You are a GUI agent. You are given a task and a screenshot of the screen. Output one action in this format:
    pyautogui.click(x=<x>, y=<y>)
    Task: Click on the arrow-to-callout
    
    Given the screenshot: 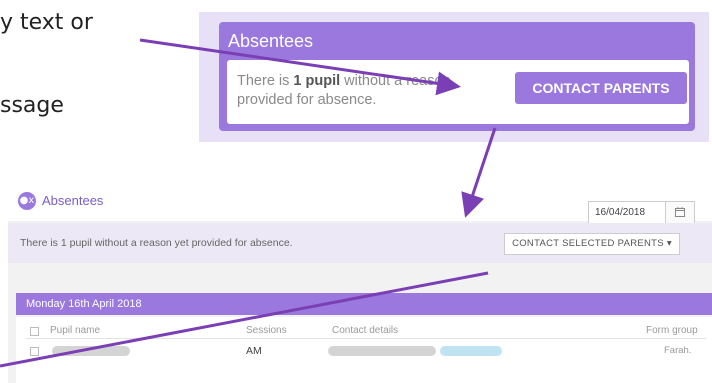 What is the action you would take?
    pyautogui.click(x=300, y=67)
    